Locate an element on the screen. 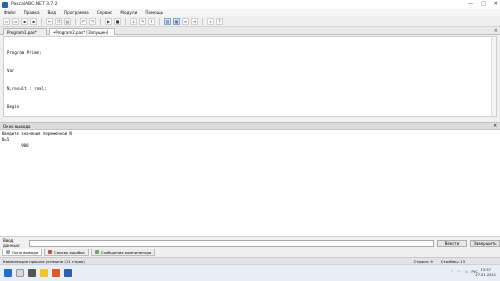 The image size is (500, 281). tab-label: •Program2.pas* [Запущен] is located at coordinates (81, 32).